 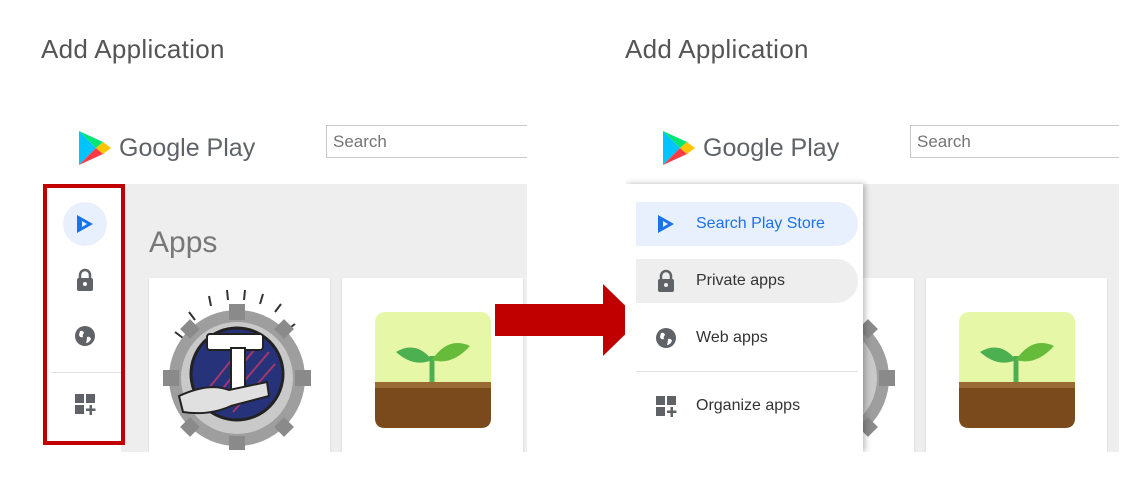 I want to click on drawer-item-label: Organize apps, so click(x=748, y=405).